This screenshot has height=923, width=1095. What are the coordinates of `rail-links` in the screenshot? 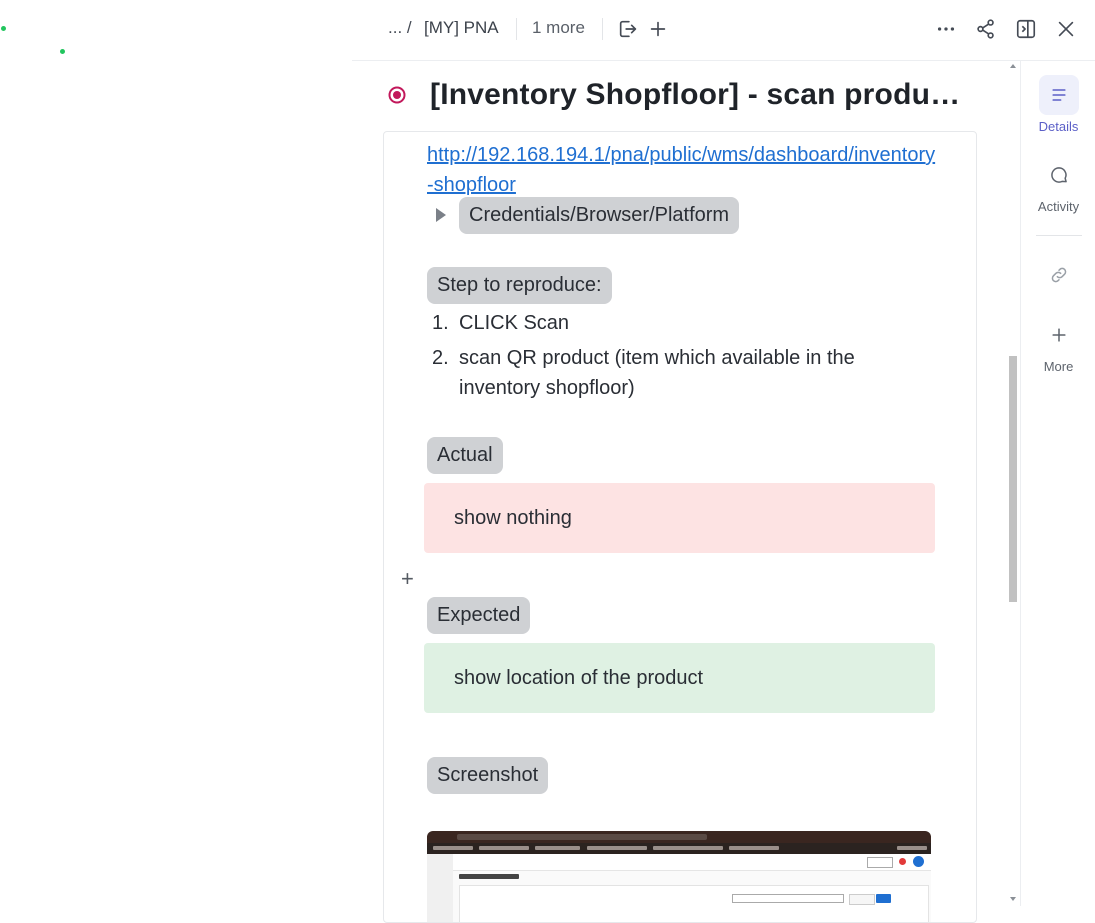 It's located at (1058, 275).